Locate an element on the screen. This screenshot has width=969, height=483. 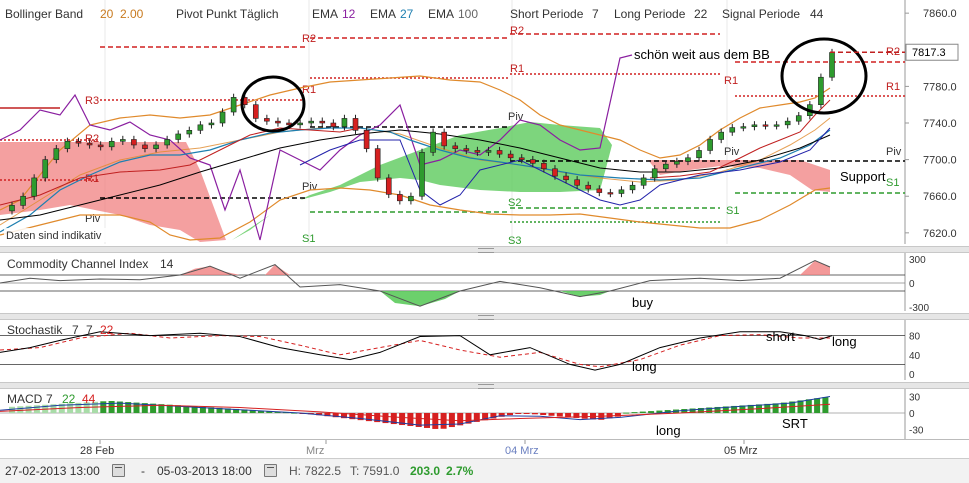
macd-p3: 44 is located at coordinates (89, 399).